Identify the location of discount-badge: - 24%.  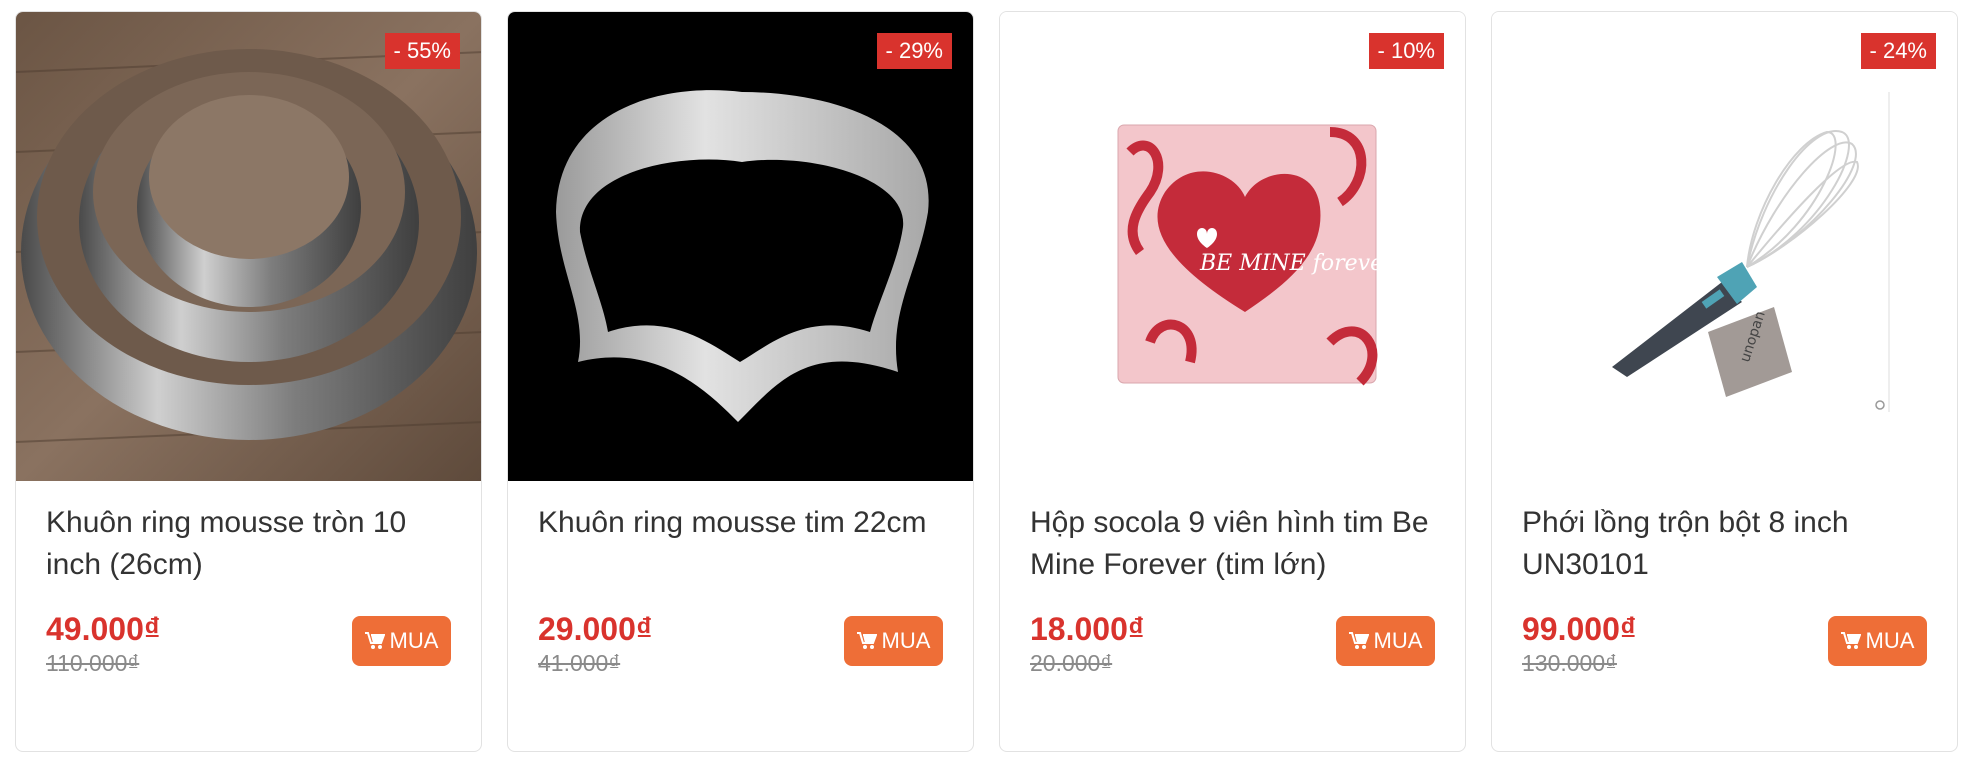
(1898, 51).